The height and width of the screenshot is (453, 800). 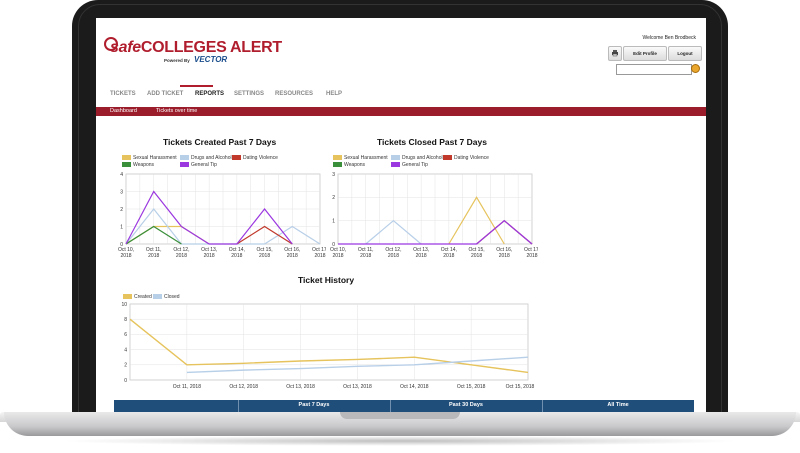 What do you see at coordinates (124, 305) in the screenshot?
I see `y-tick-label: 10` at bounding box center [124, 305].